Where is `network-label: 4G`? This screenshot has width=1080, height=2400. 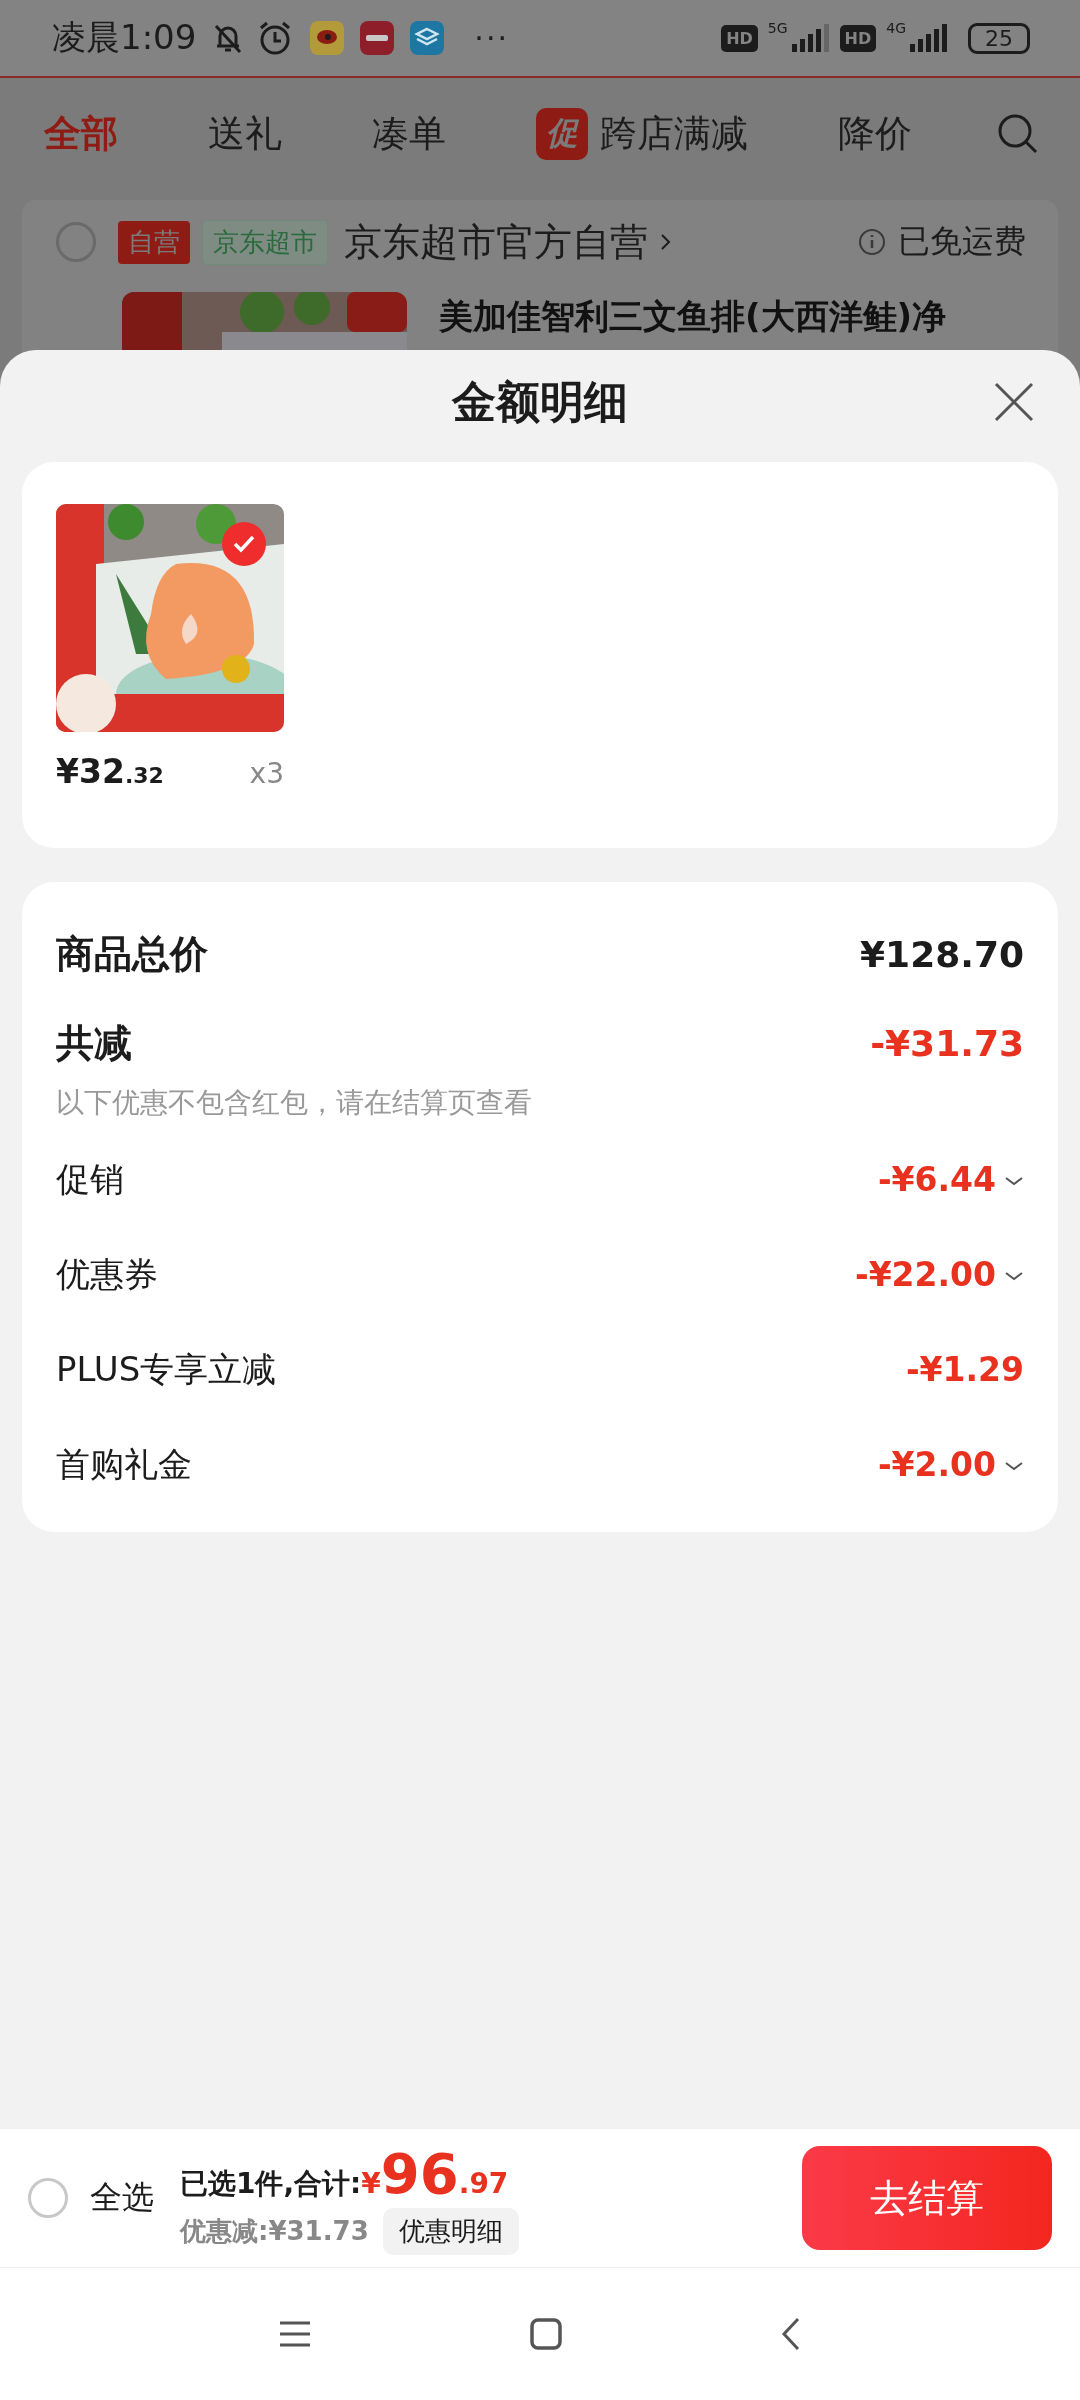 network-label: 4G is located at coordinates (896, 28).